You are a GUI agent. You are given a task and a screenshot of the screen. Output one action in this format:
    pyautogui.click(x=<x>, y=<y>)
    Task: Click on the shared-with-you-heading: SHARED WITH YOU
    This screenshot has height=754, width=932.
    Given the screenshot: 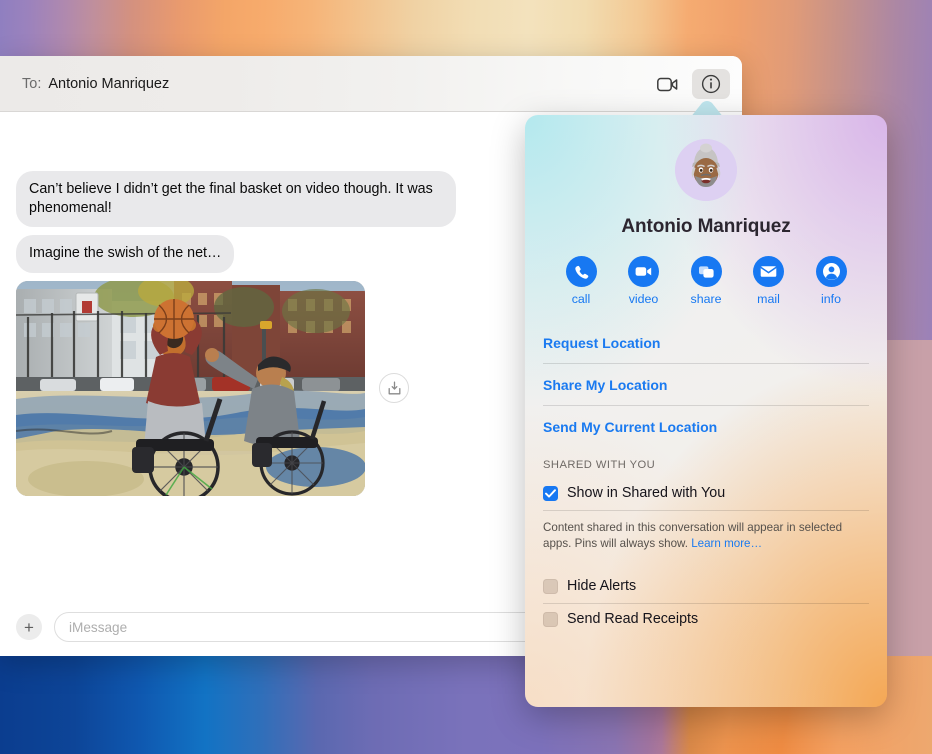 What is the action you would take?
    pyautogui.click(x=599, y=465)
    